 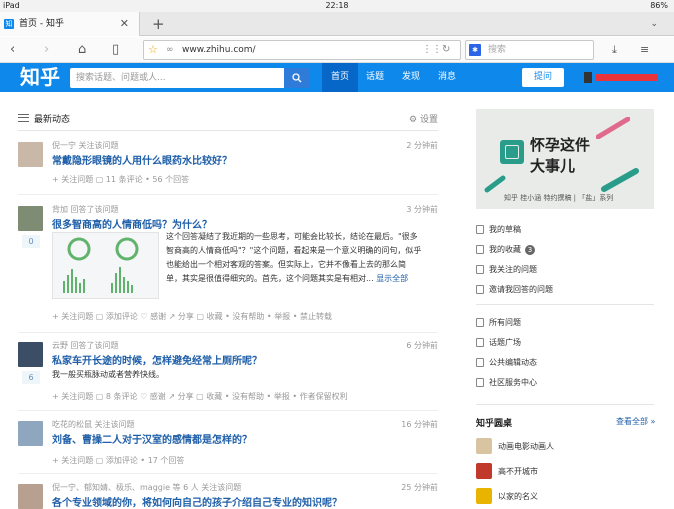 I want to click on home-icon: ⌂, so click(x=82, y=50).